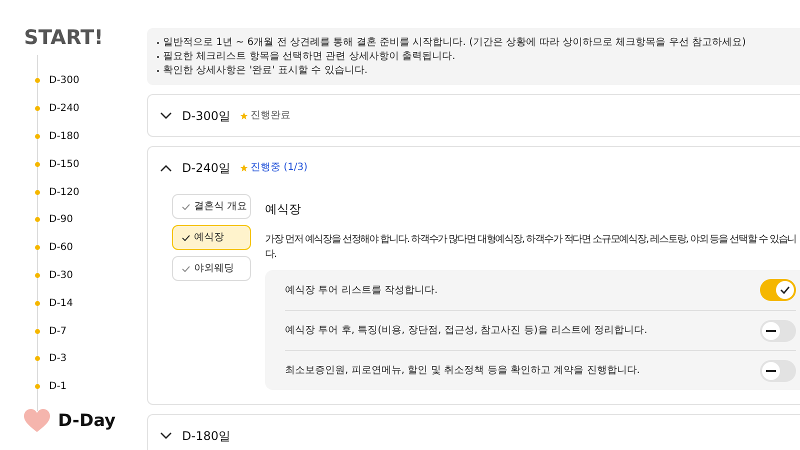  Describe the element at coordinates (474, 115) in the screenshot. I see `stage-header: D-300일 진행완료` at that location.